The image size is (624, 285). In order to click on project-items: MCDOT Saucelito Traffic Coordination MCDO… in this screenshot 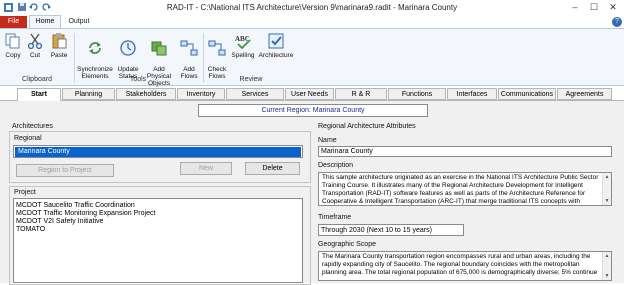, I will do `click(158, 216)`.